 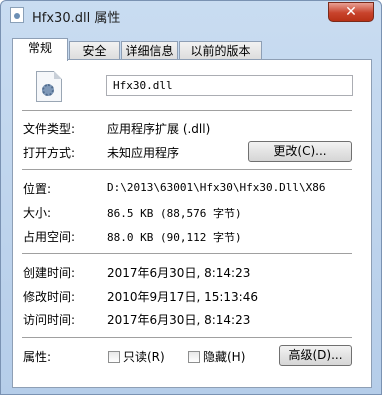 I want to click on modified-value: 2010年9月17日, 15:13:46, so click(x=182, y=297).